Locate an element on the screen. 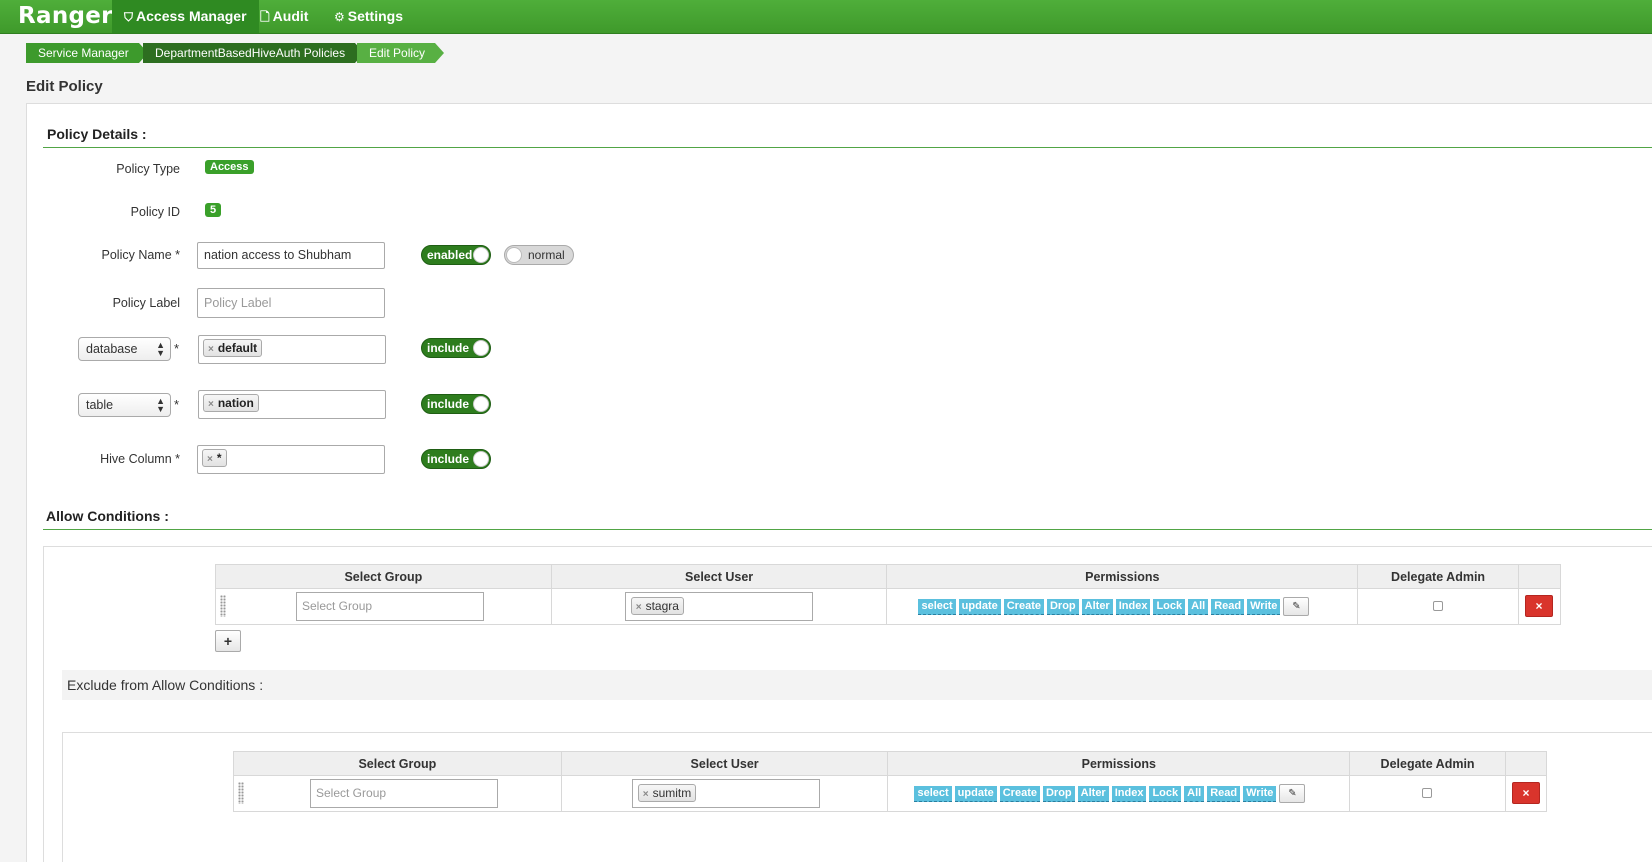 The image size is (1652, 862). required-mark: * is located at coordinates (177, 348).